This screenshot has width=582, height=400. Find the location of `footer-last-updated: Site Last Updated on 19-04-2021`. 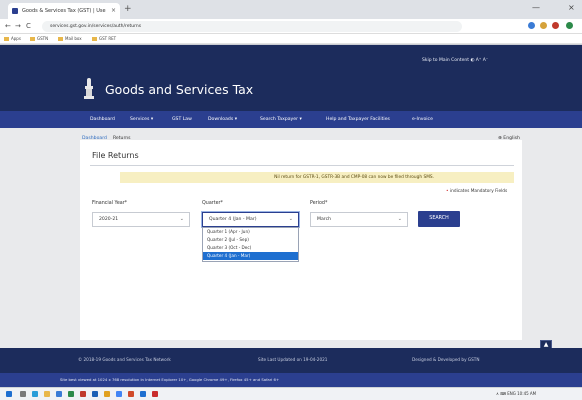

footer-last-updated: Site Last Updated on 19-04-2021 is located at coordinates (293, 359).